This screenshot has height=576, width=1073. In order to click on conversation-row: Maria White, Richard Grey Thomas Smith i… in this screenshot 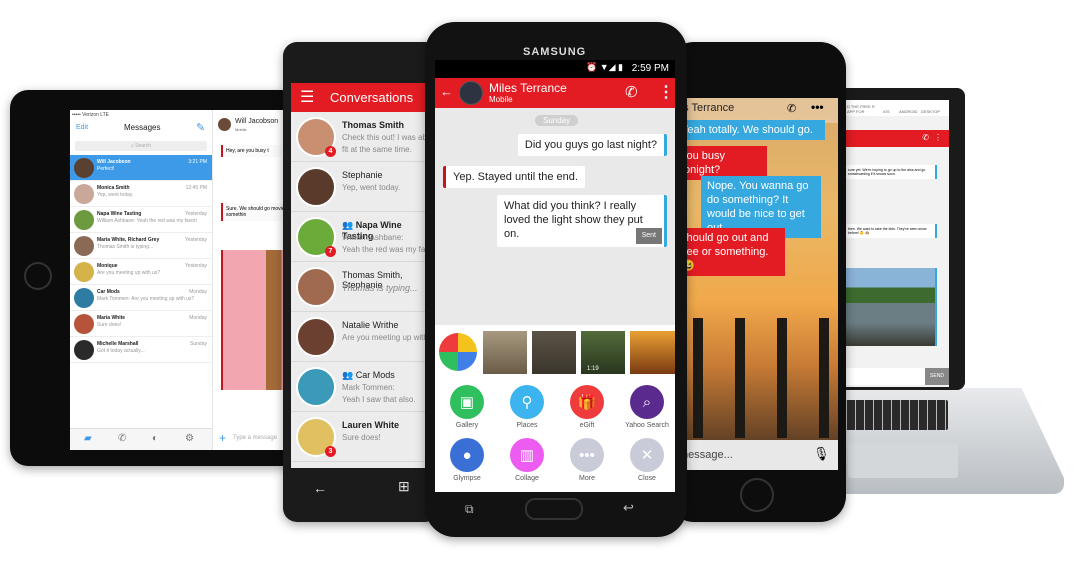, I will do `click(141, 246)`.